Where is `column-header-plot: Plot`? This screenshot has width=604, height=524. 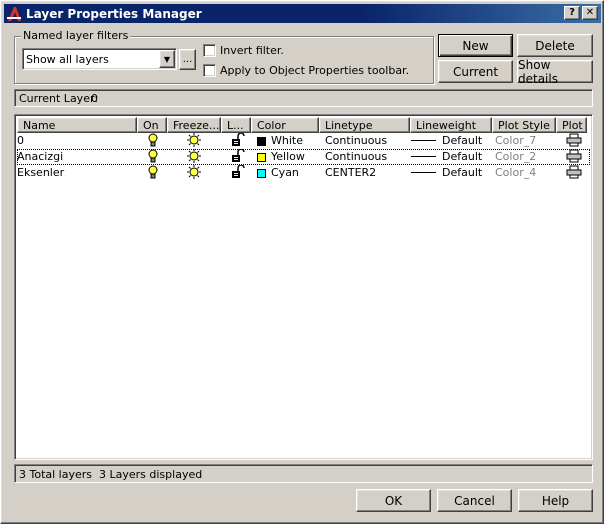
column-header-plot: Plot is located at coordinates (571, 125).